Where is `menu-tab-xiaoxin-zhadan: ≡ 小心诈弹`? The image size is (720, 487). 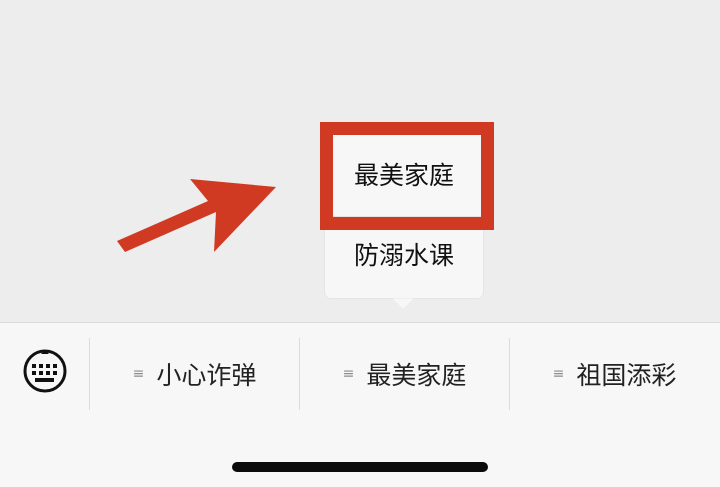
menu-tab-xiaoxin-zhadan: ≡ 小心诈弹 is located at coordinates (194, 374).